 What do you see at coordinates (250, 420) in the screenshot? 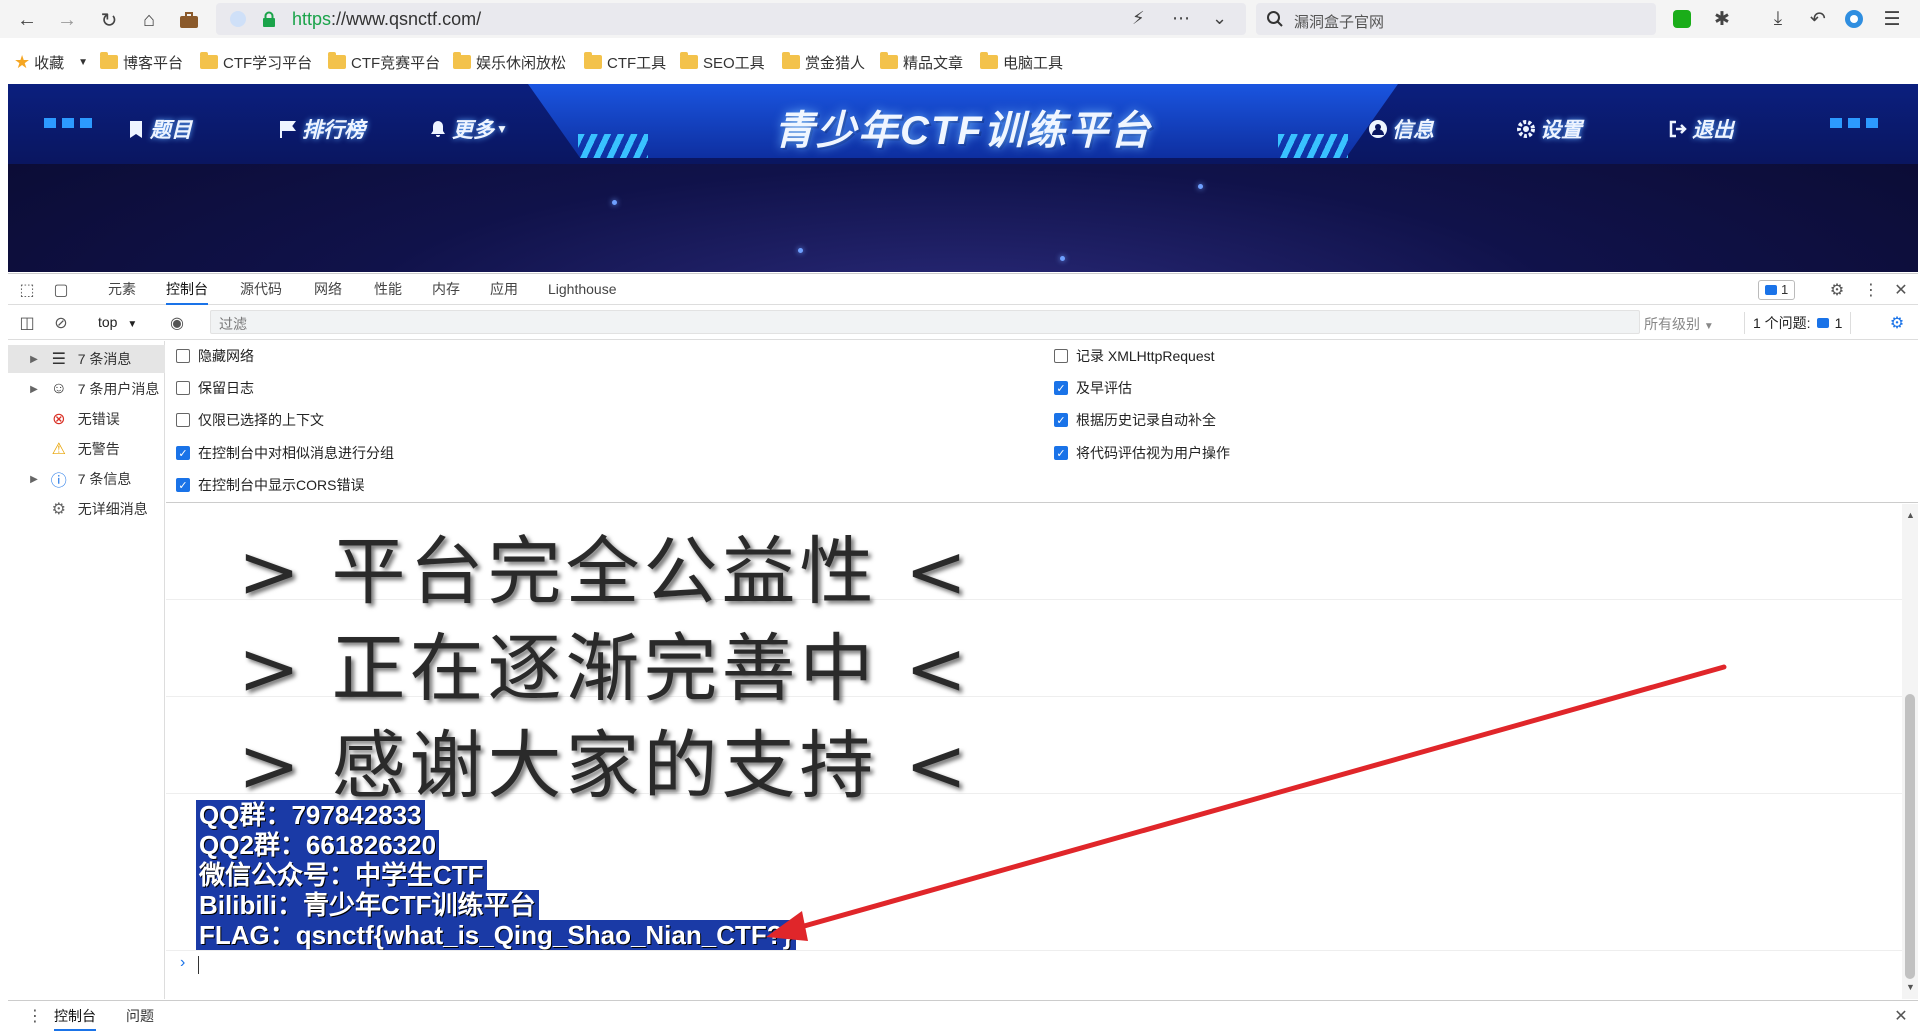
I see `checkbox-selected-context: 仅限已选择的上下文` at bounding box center [250, 420].